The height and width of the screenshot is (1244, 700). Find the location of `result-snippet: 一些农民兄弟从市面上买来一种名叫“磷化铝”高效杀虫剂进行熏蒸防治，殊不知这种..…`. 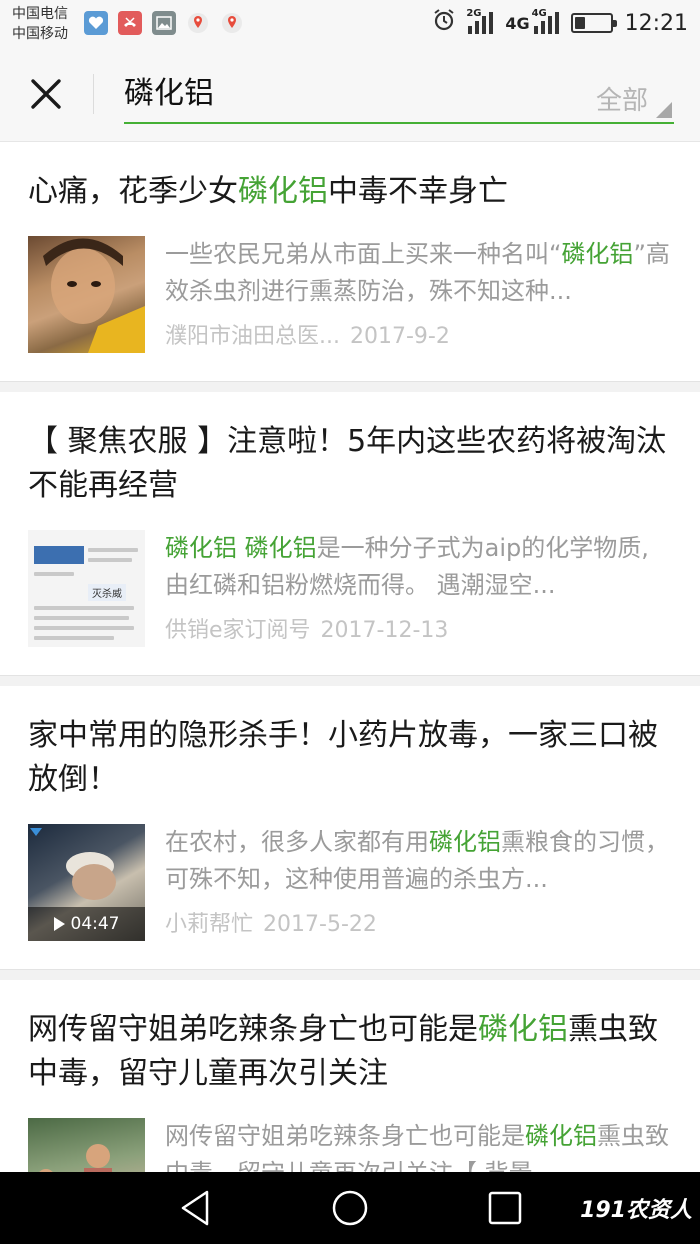

result-snippet: 一些农民兄弟从市面上买来一种名叫“磷化铝”高效杀虫剂进行熏蒸防治，殊不知这种..… is located at coordinates (418, 273).